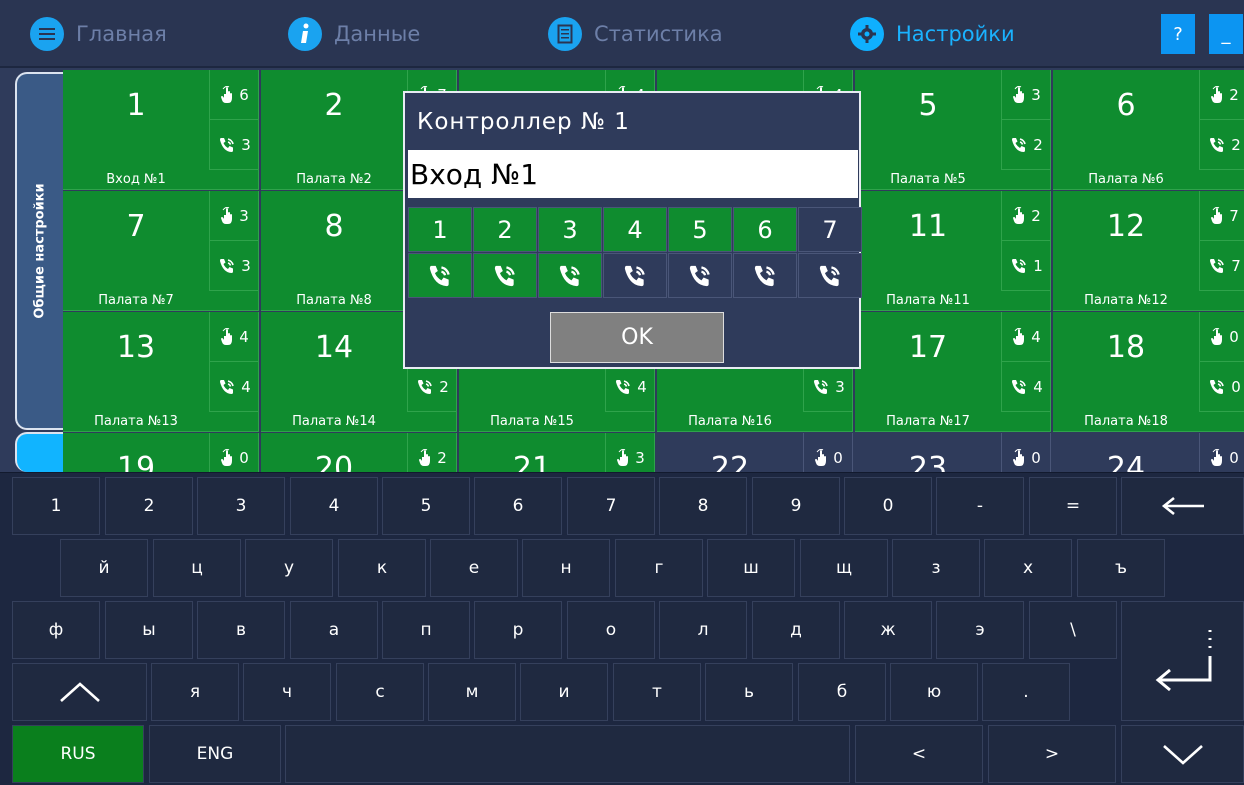 Image resolution: width=1244 pixels, height=785 pixels. I want to click on key: д, so click(796, 630).